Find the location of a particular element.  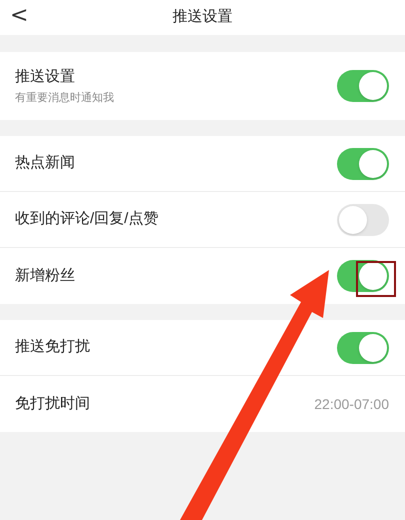

setting-label: 热点新闻 is located at coordinates (45, 163).